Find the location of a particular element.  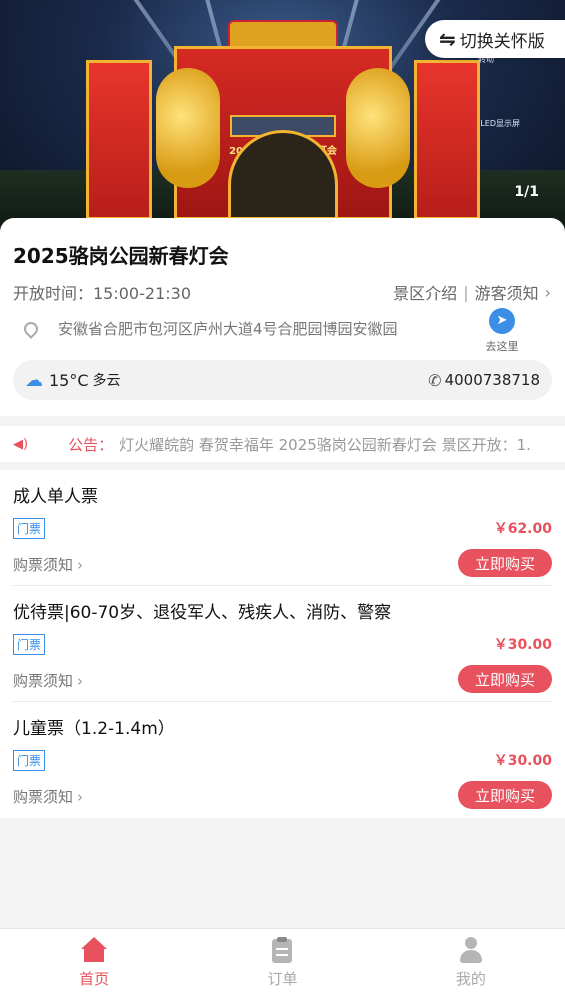

swap-arrows-icon: ⇋ is located at coordinates (447, 39).